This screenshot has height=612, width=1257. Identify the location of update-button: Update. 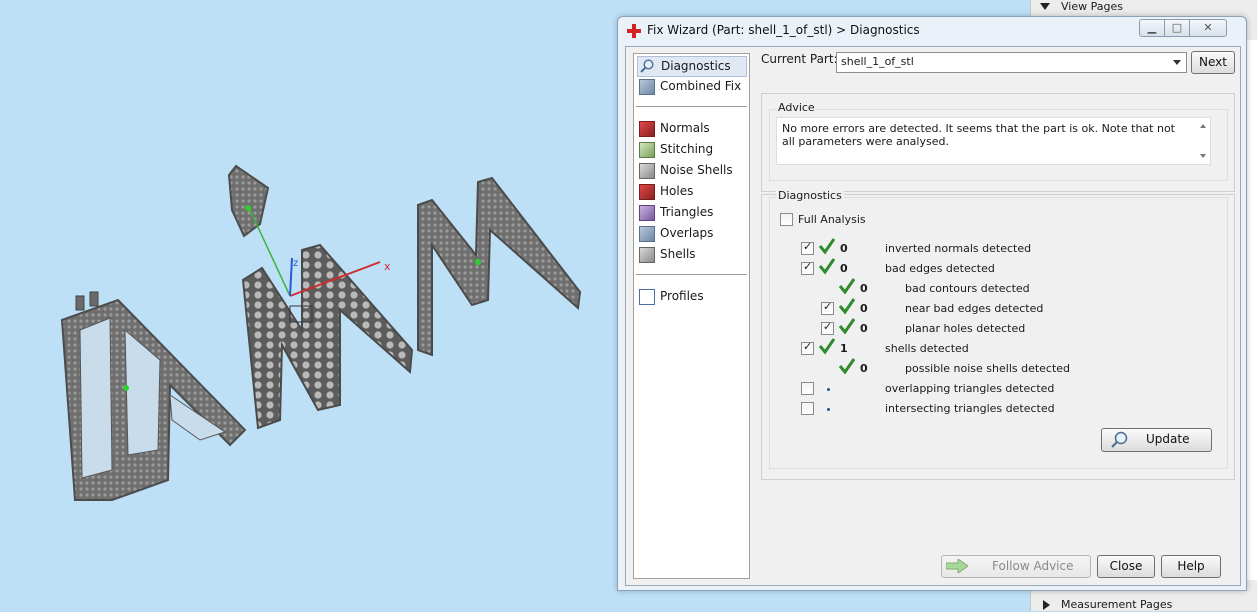
(1156, 440).